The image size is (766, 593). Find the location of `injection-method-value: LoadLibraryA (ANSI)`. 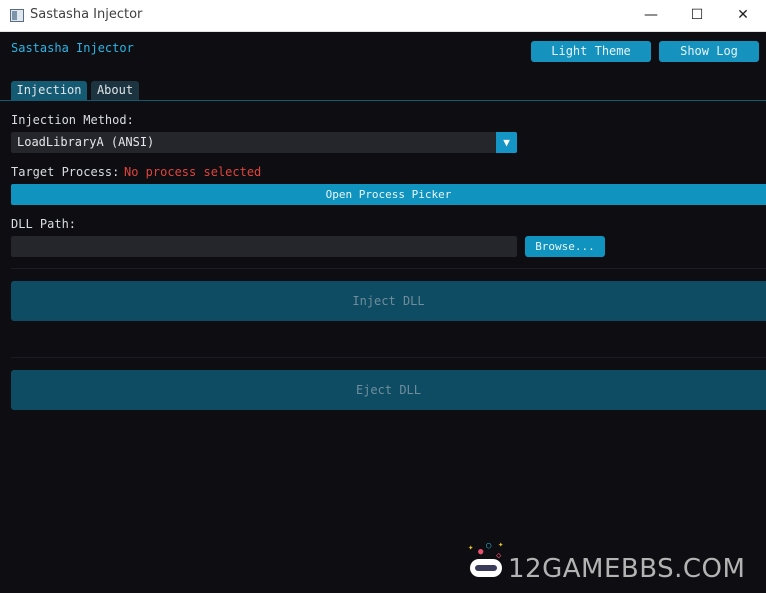

injection-method-value: LoadLibraryA (ANSI) is located at coordinates (86, 142).